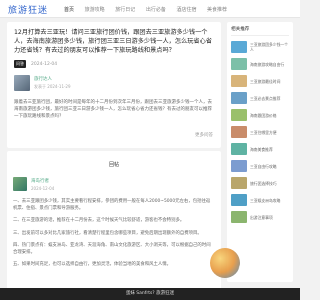  Describe the element at coordinates (260, 31) in the screenshot. I see `sidebar-heading: 相关推荐` at that location.